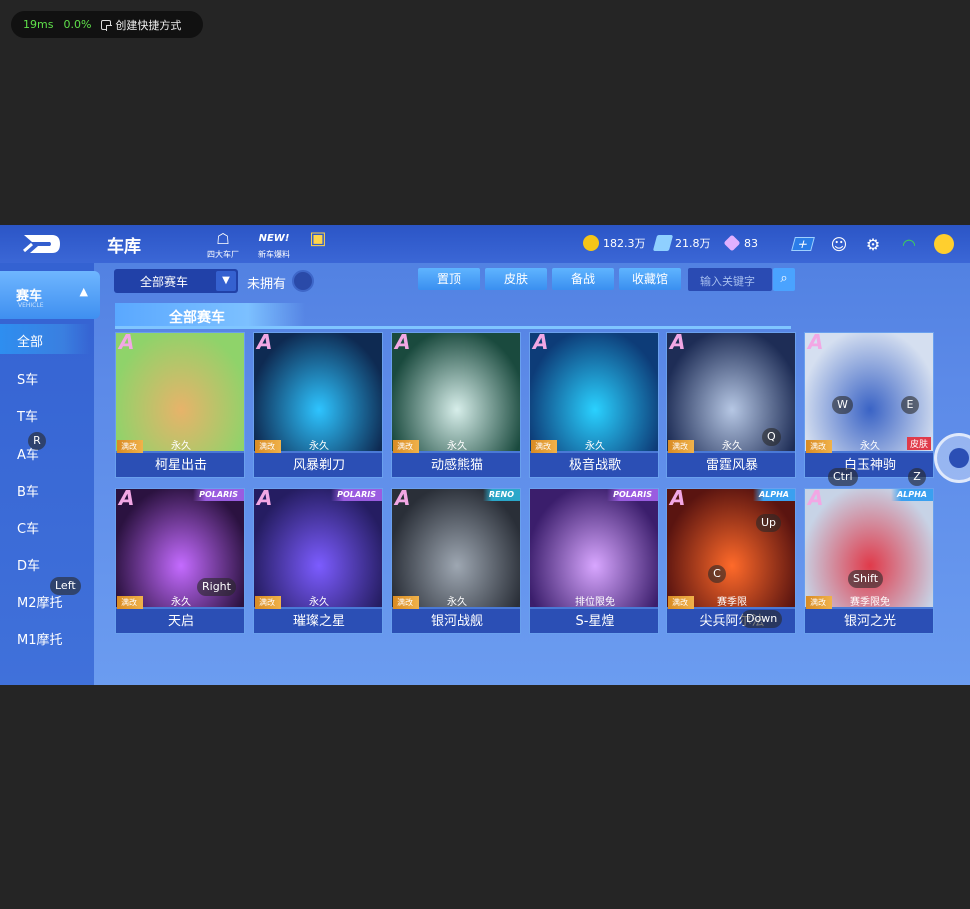 This screenshot has width=970, height=909. I want to click on search-icon: ⌕, so click(784, 278).